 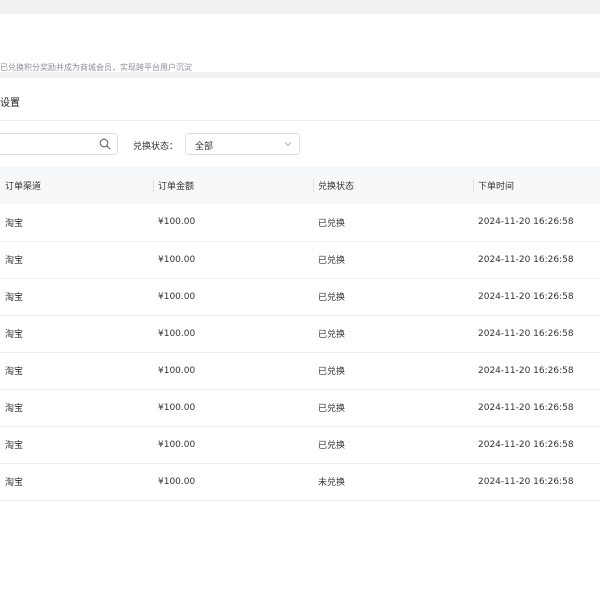 What do you see at coordinates (300, 43) in the screenshot?
I see `description-card: 已兑换积分奖励并成为商城会员，实现跨平台用户沉淀` at bounding box center [300, 43].